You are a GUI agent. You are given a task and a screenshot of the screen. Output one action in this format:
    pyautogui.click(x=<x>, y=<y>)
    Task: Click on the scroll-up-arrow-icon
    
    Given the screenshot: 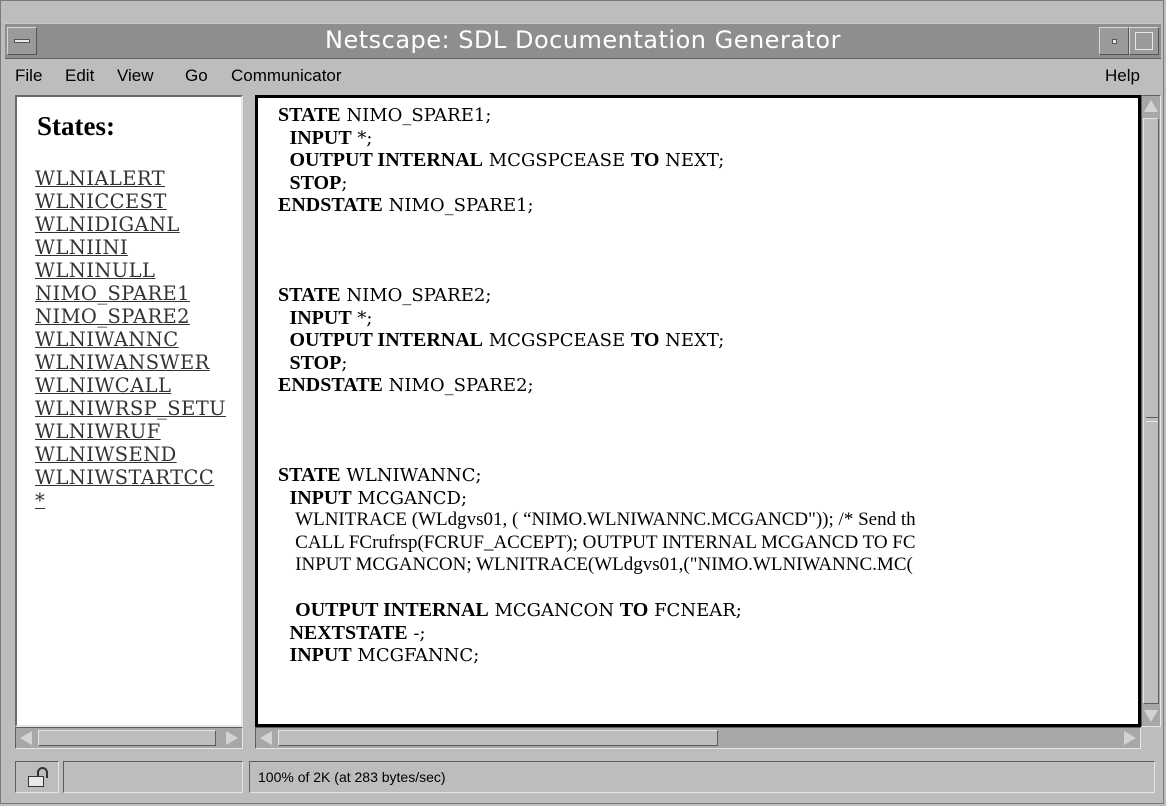 What is the action you would take?
    pyautogui.click(x=1151, y=106)
    